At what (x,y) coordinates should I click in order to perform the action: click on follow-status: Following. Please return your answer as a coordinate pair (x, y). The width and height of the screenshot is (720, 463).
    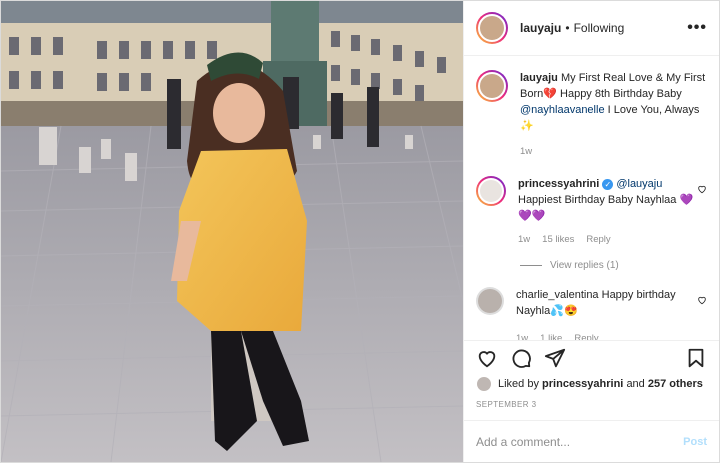
    Looking at the image, I should click on (599, 28).